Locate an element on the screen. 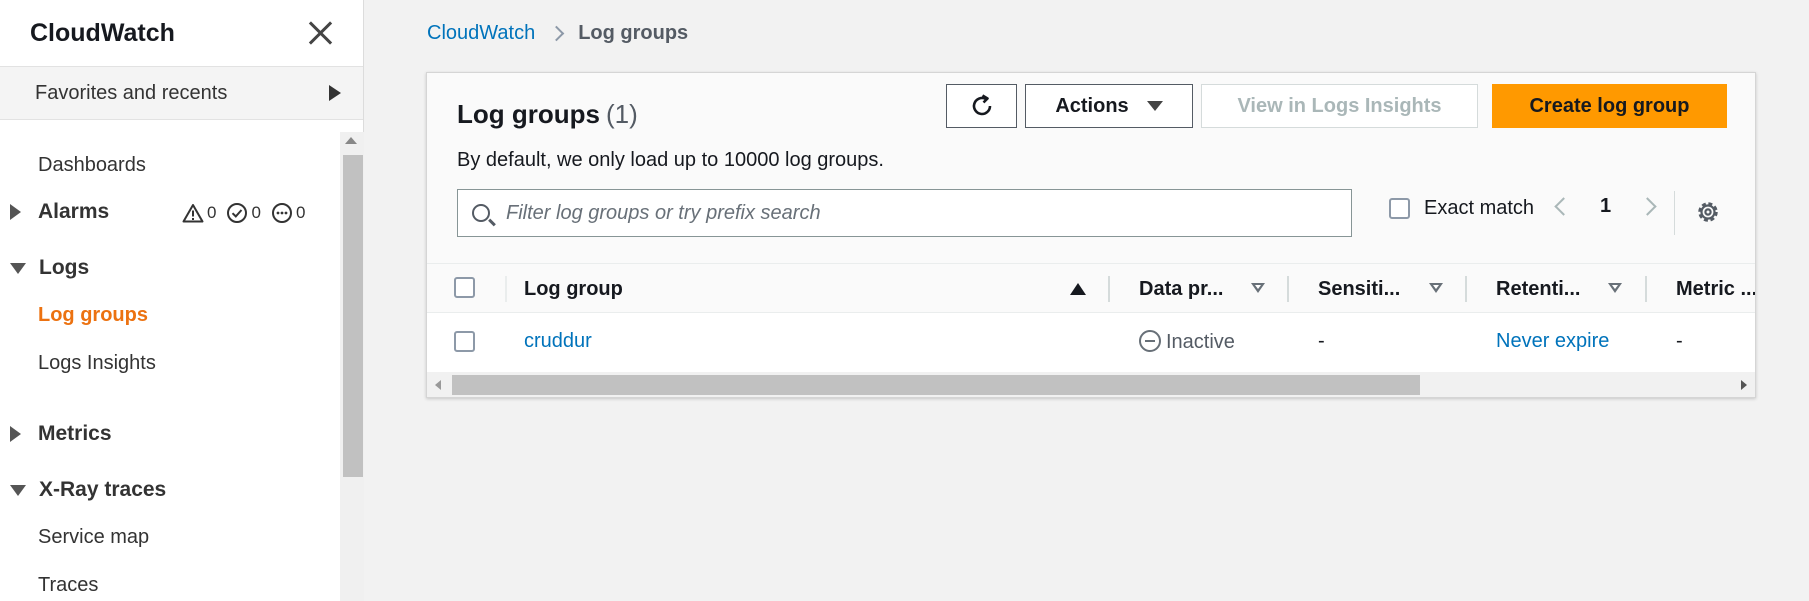  search-input: Filter log groups or try prefix search is located at coordinates (904, 213).